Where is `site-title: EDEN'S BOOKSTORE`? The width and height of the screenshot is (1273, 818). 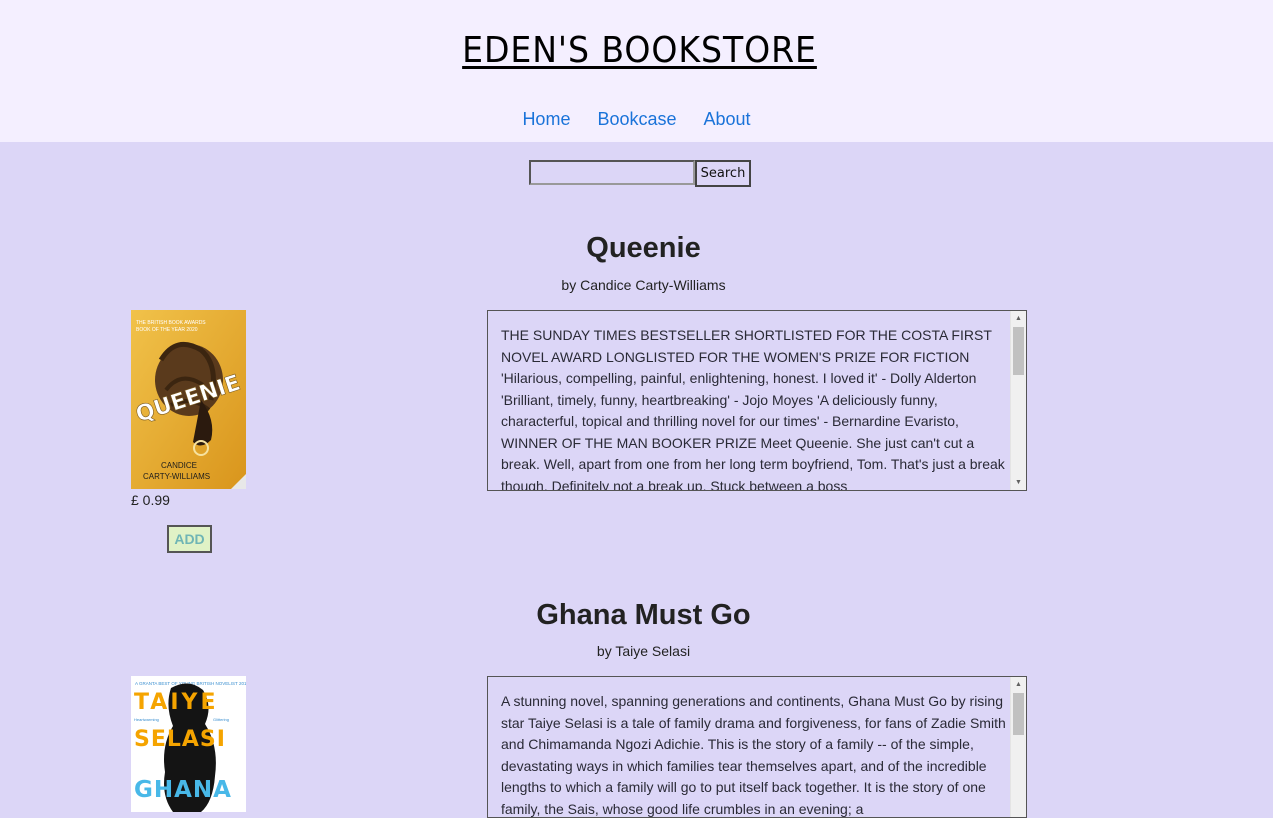
site-title: EDEN'S BOOKSTORE is located at coordinates (639, 50).